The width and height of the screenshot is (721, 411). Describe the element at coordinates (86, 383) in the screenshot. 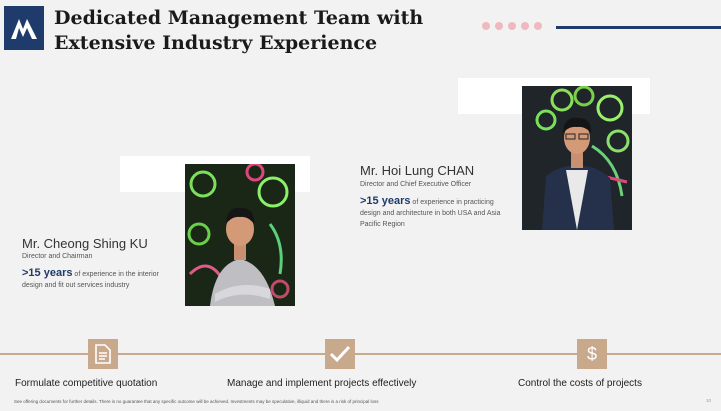

I see `timeline-label: Formulate competitive quotation` at that location.